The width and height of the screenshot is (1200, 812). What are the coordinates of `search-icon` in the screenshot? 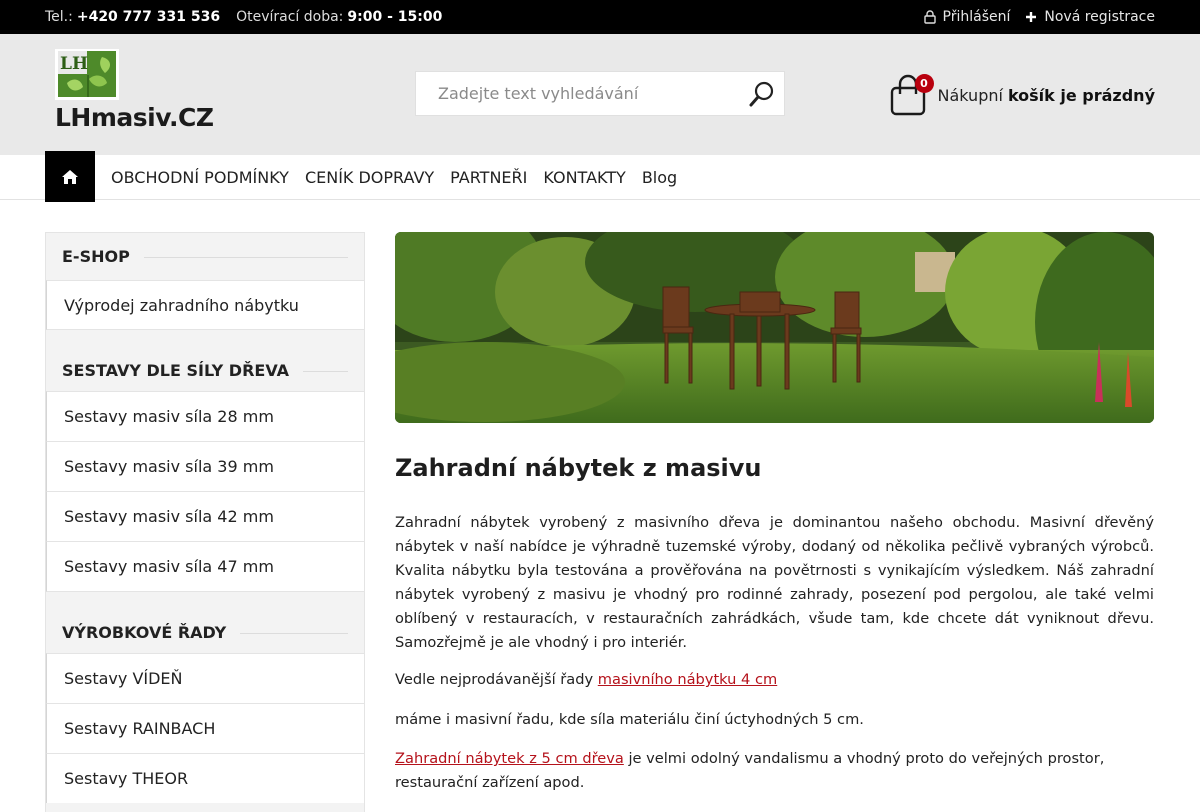 It's located at (761, 94).